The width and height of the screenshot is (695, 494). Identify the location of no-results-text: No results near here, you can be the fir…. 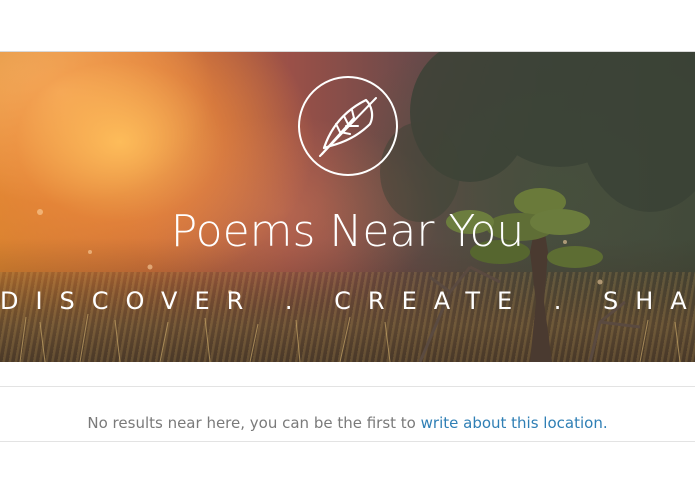
(254, 423).